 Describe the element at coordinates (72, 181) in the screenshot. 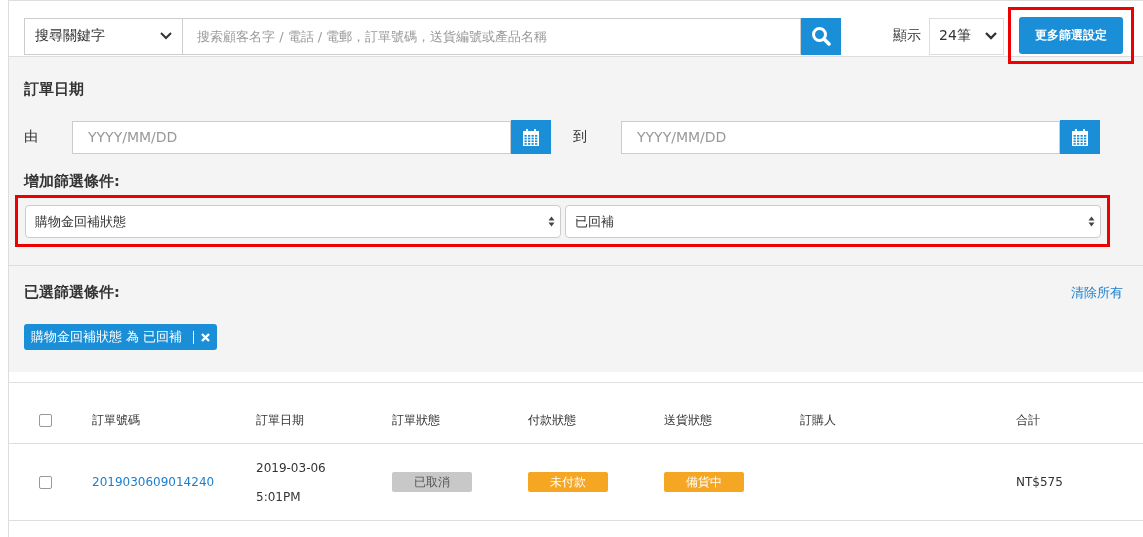

I see `section-title: 增加篩選條件:` at that location.